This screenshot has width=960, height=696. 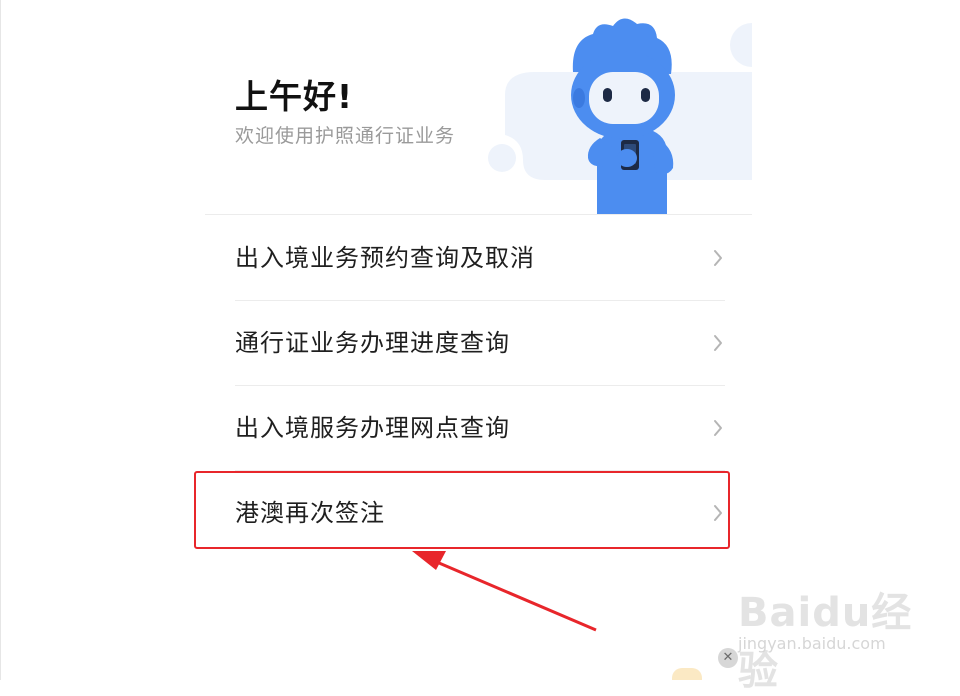 I want to click on mascot-illustration, so click(x=623, y=116).